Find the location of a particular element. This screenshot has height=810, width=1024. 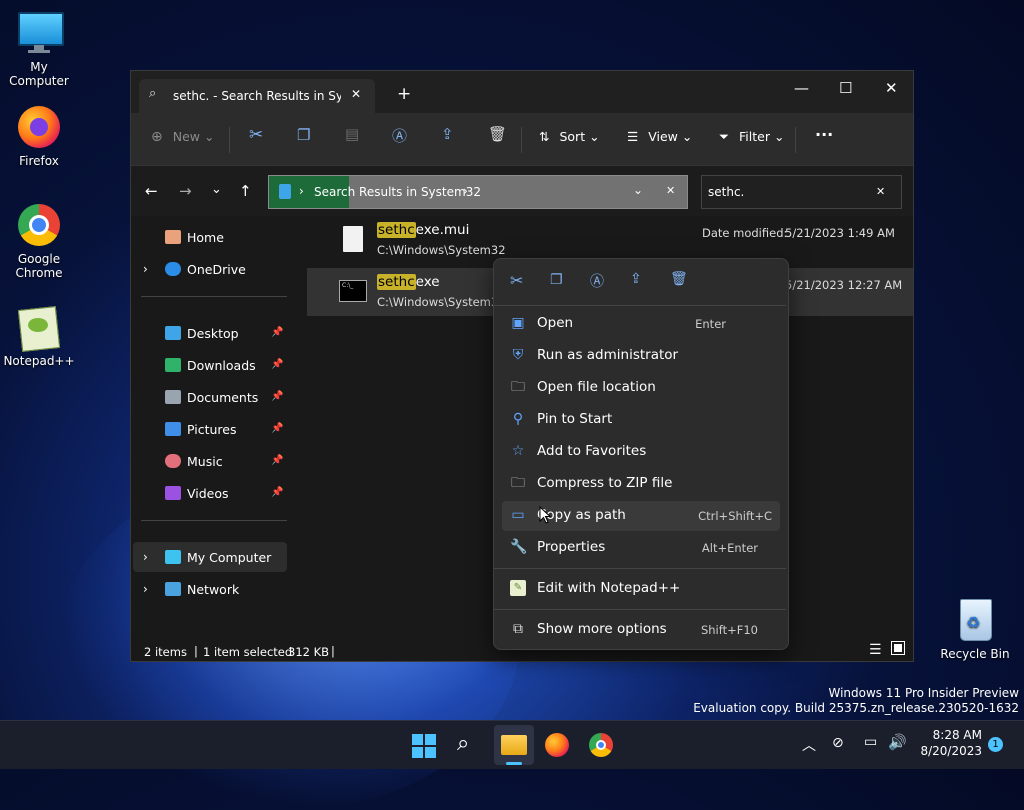

cmd-icon: C:\_ is located at coordinates (353, 291).